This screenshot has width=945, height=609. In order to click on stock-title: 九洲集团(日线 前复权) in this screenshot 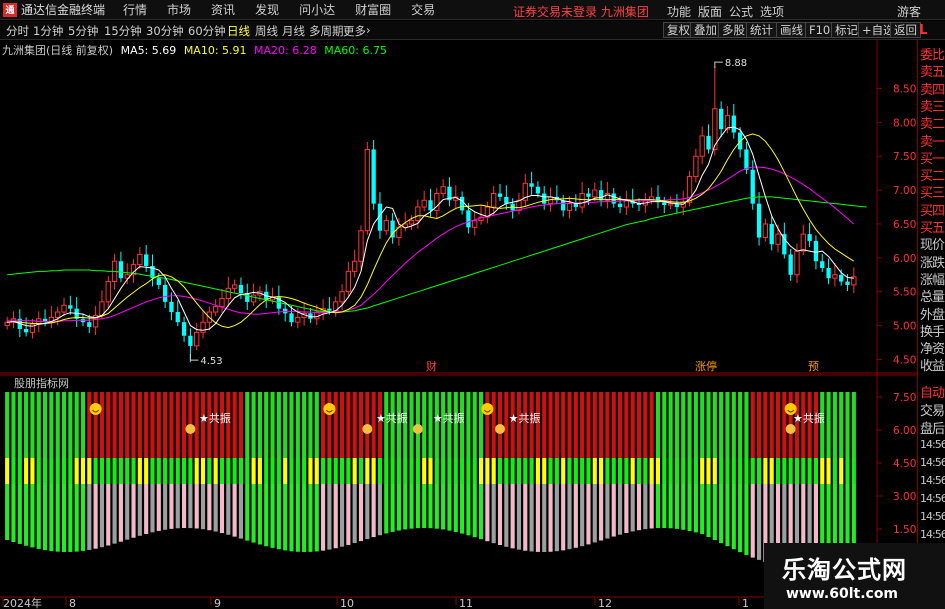, I will do `click(57, 50)`.